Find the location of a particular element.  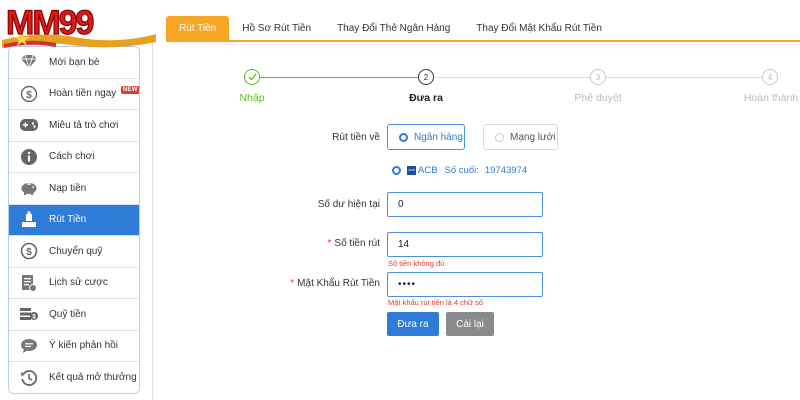

chat-bubble-icon is located at coordinates (29, 346).